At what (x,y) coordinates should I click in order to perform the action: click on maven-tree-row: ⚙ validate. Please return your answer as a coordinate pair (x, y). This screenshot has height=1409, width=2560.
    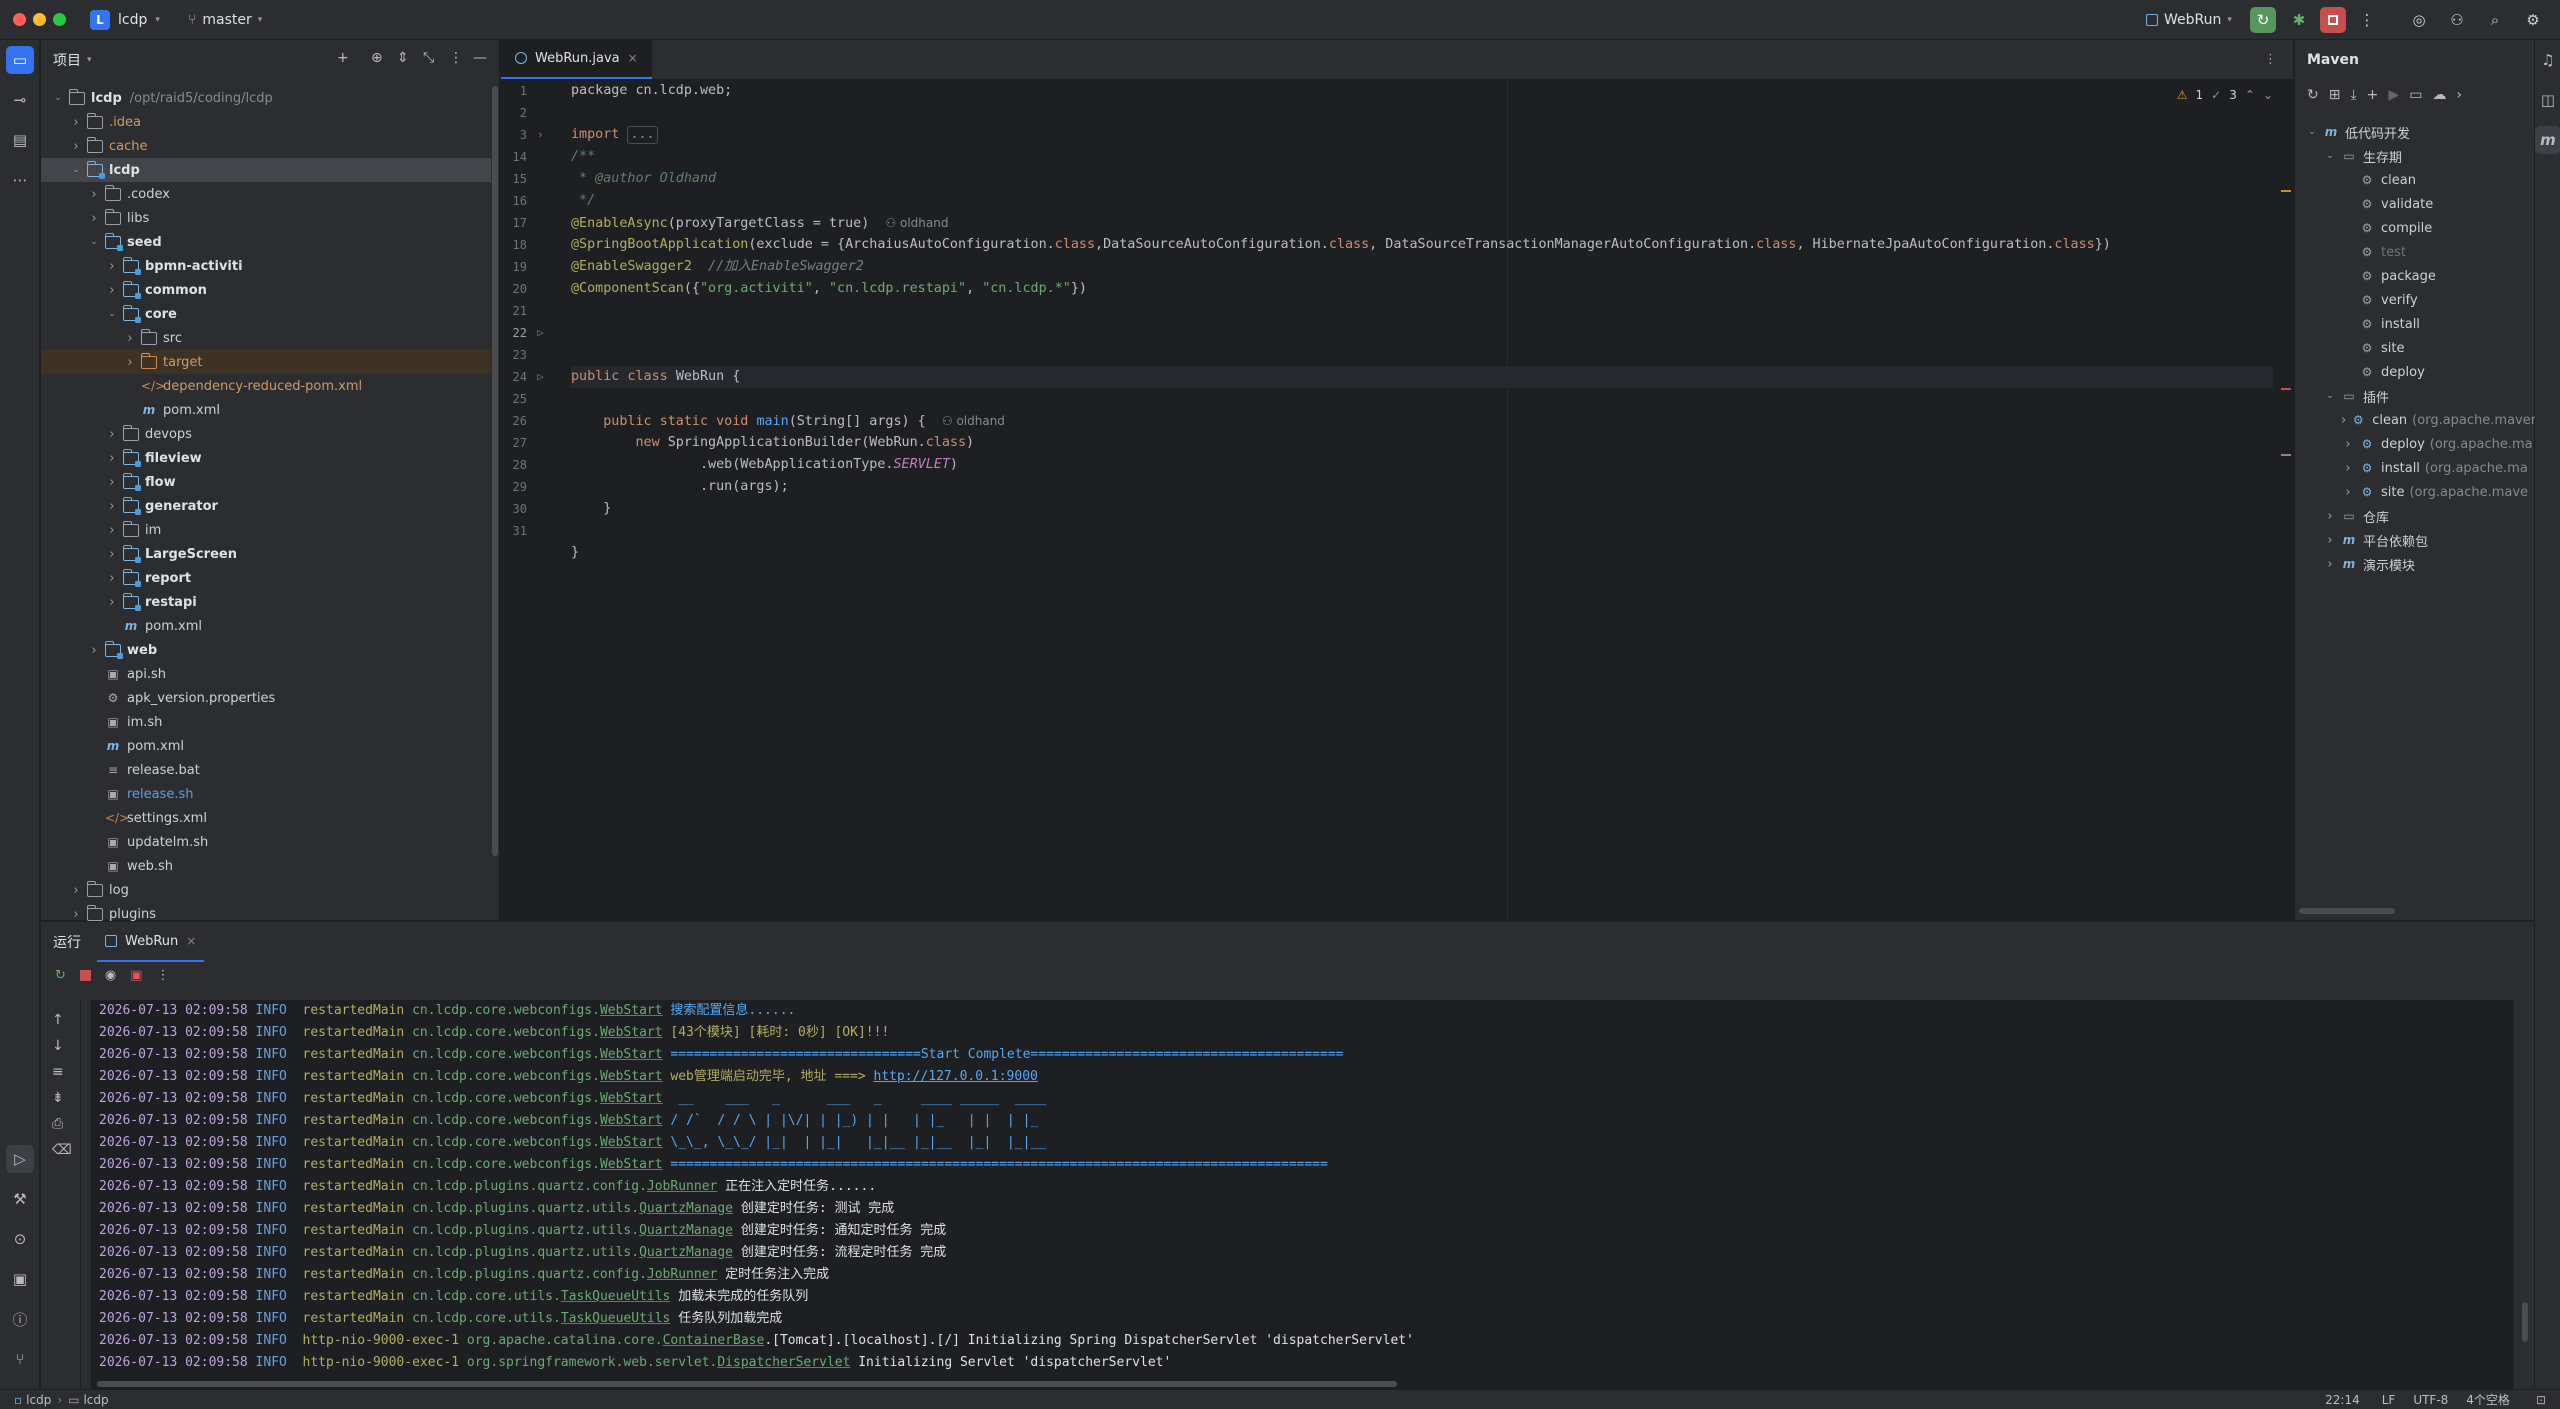
    Looking at the image, I should click on (2415, 204).